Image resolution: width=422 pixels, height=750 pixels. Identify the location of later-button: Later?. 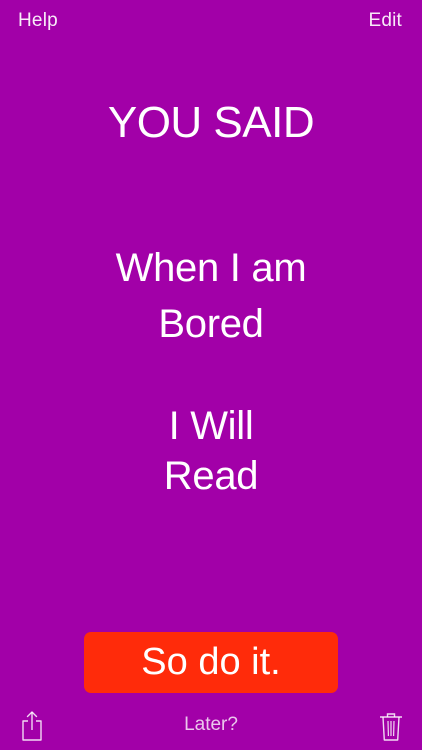
(211, 724).